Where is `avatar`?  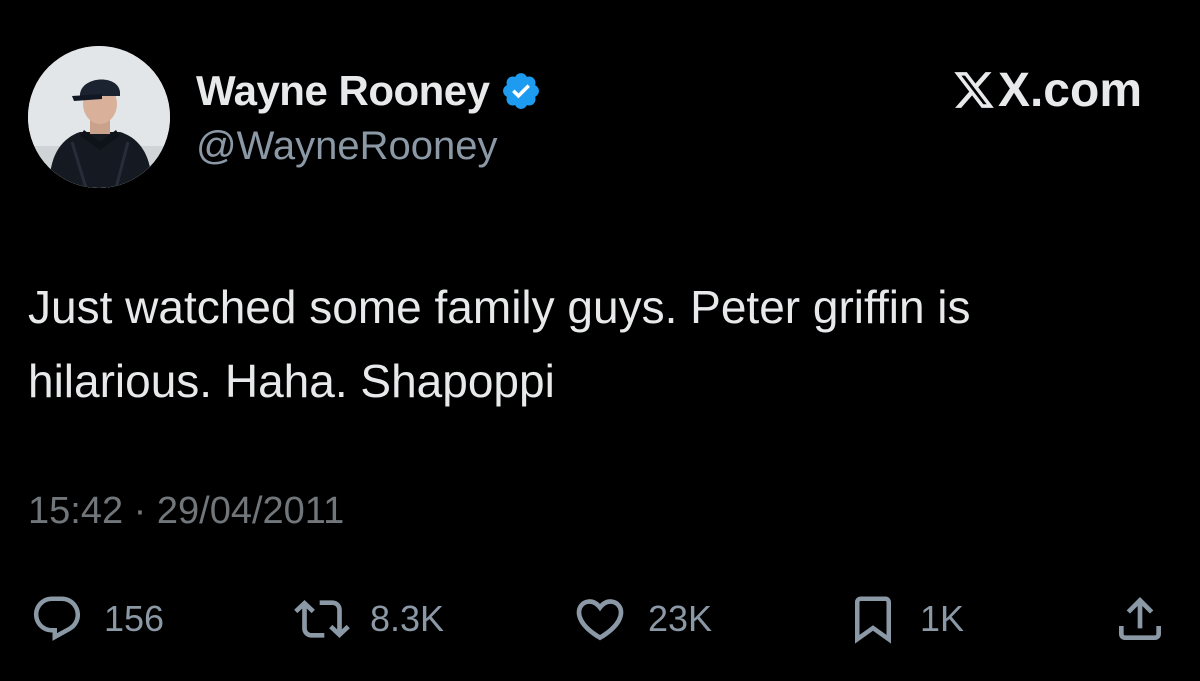
avatar is located at coordinates (99, 117).